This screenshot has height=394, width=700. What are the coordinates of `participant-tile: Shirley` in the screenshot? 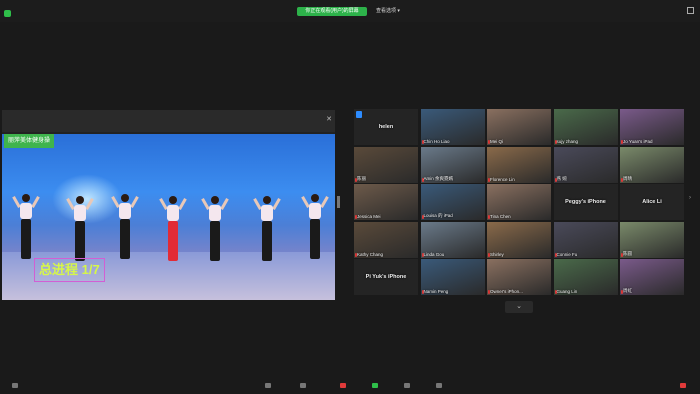 It's located at (519, 239).